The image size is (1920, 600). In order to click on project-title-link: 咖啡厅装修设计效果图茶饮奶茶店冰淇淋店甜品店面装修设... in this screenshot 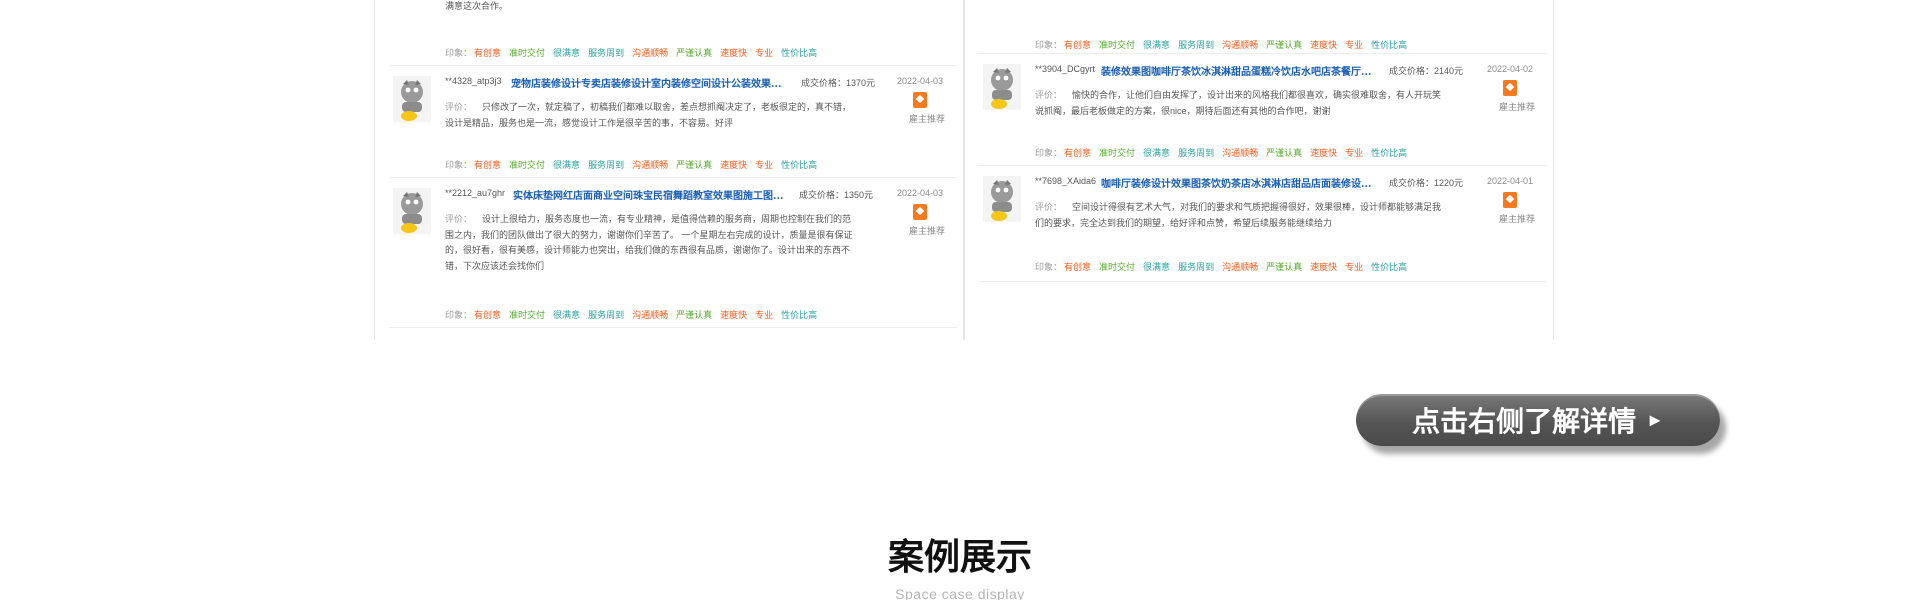, I will do `click(1241, 182)`.